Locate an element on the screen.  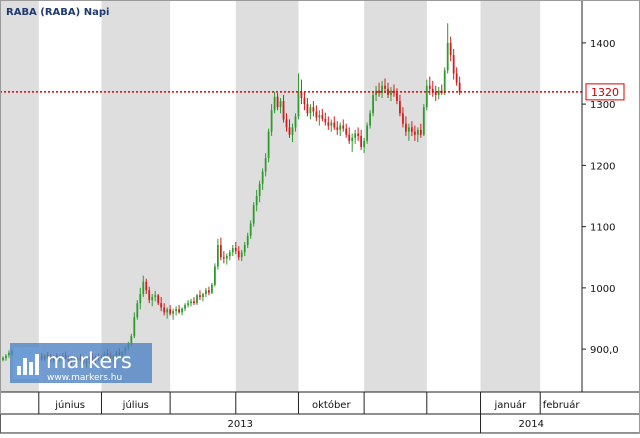
month-label: október is located at coordinates (331, 405).